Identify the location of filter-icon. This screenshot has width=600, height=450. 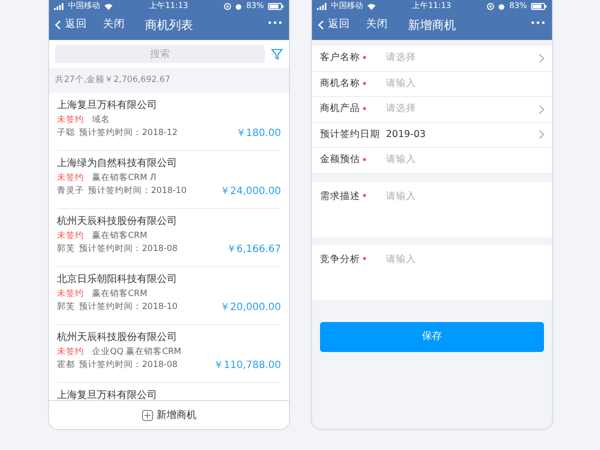
(277, 54).